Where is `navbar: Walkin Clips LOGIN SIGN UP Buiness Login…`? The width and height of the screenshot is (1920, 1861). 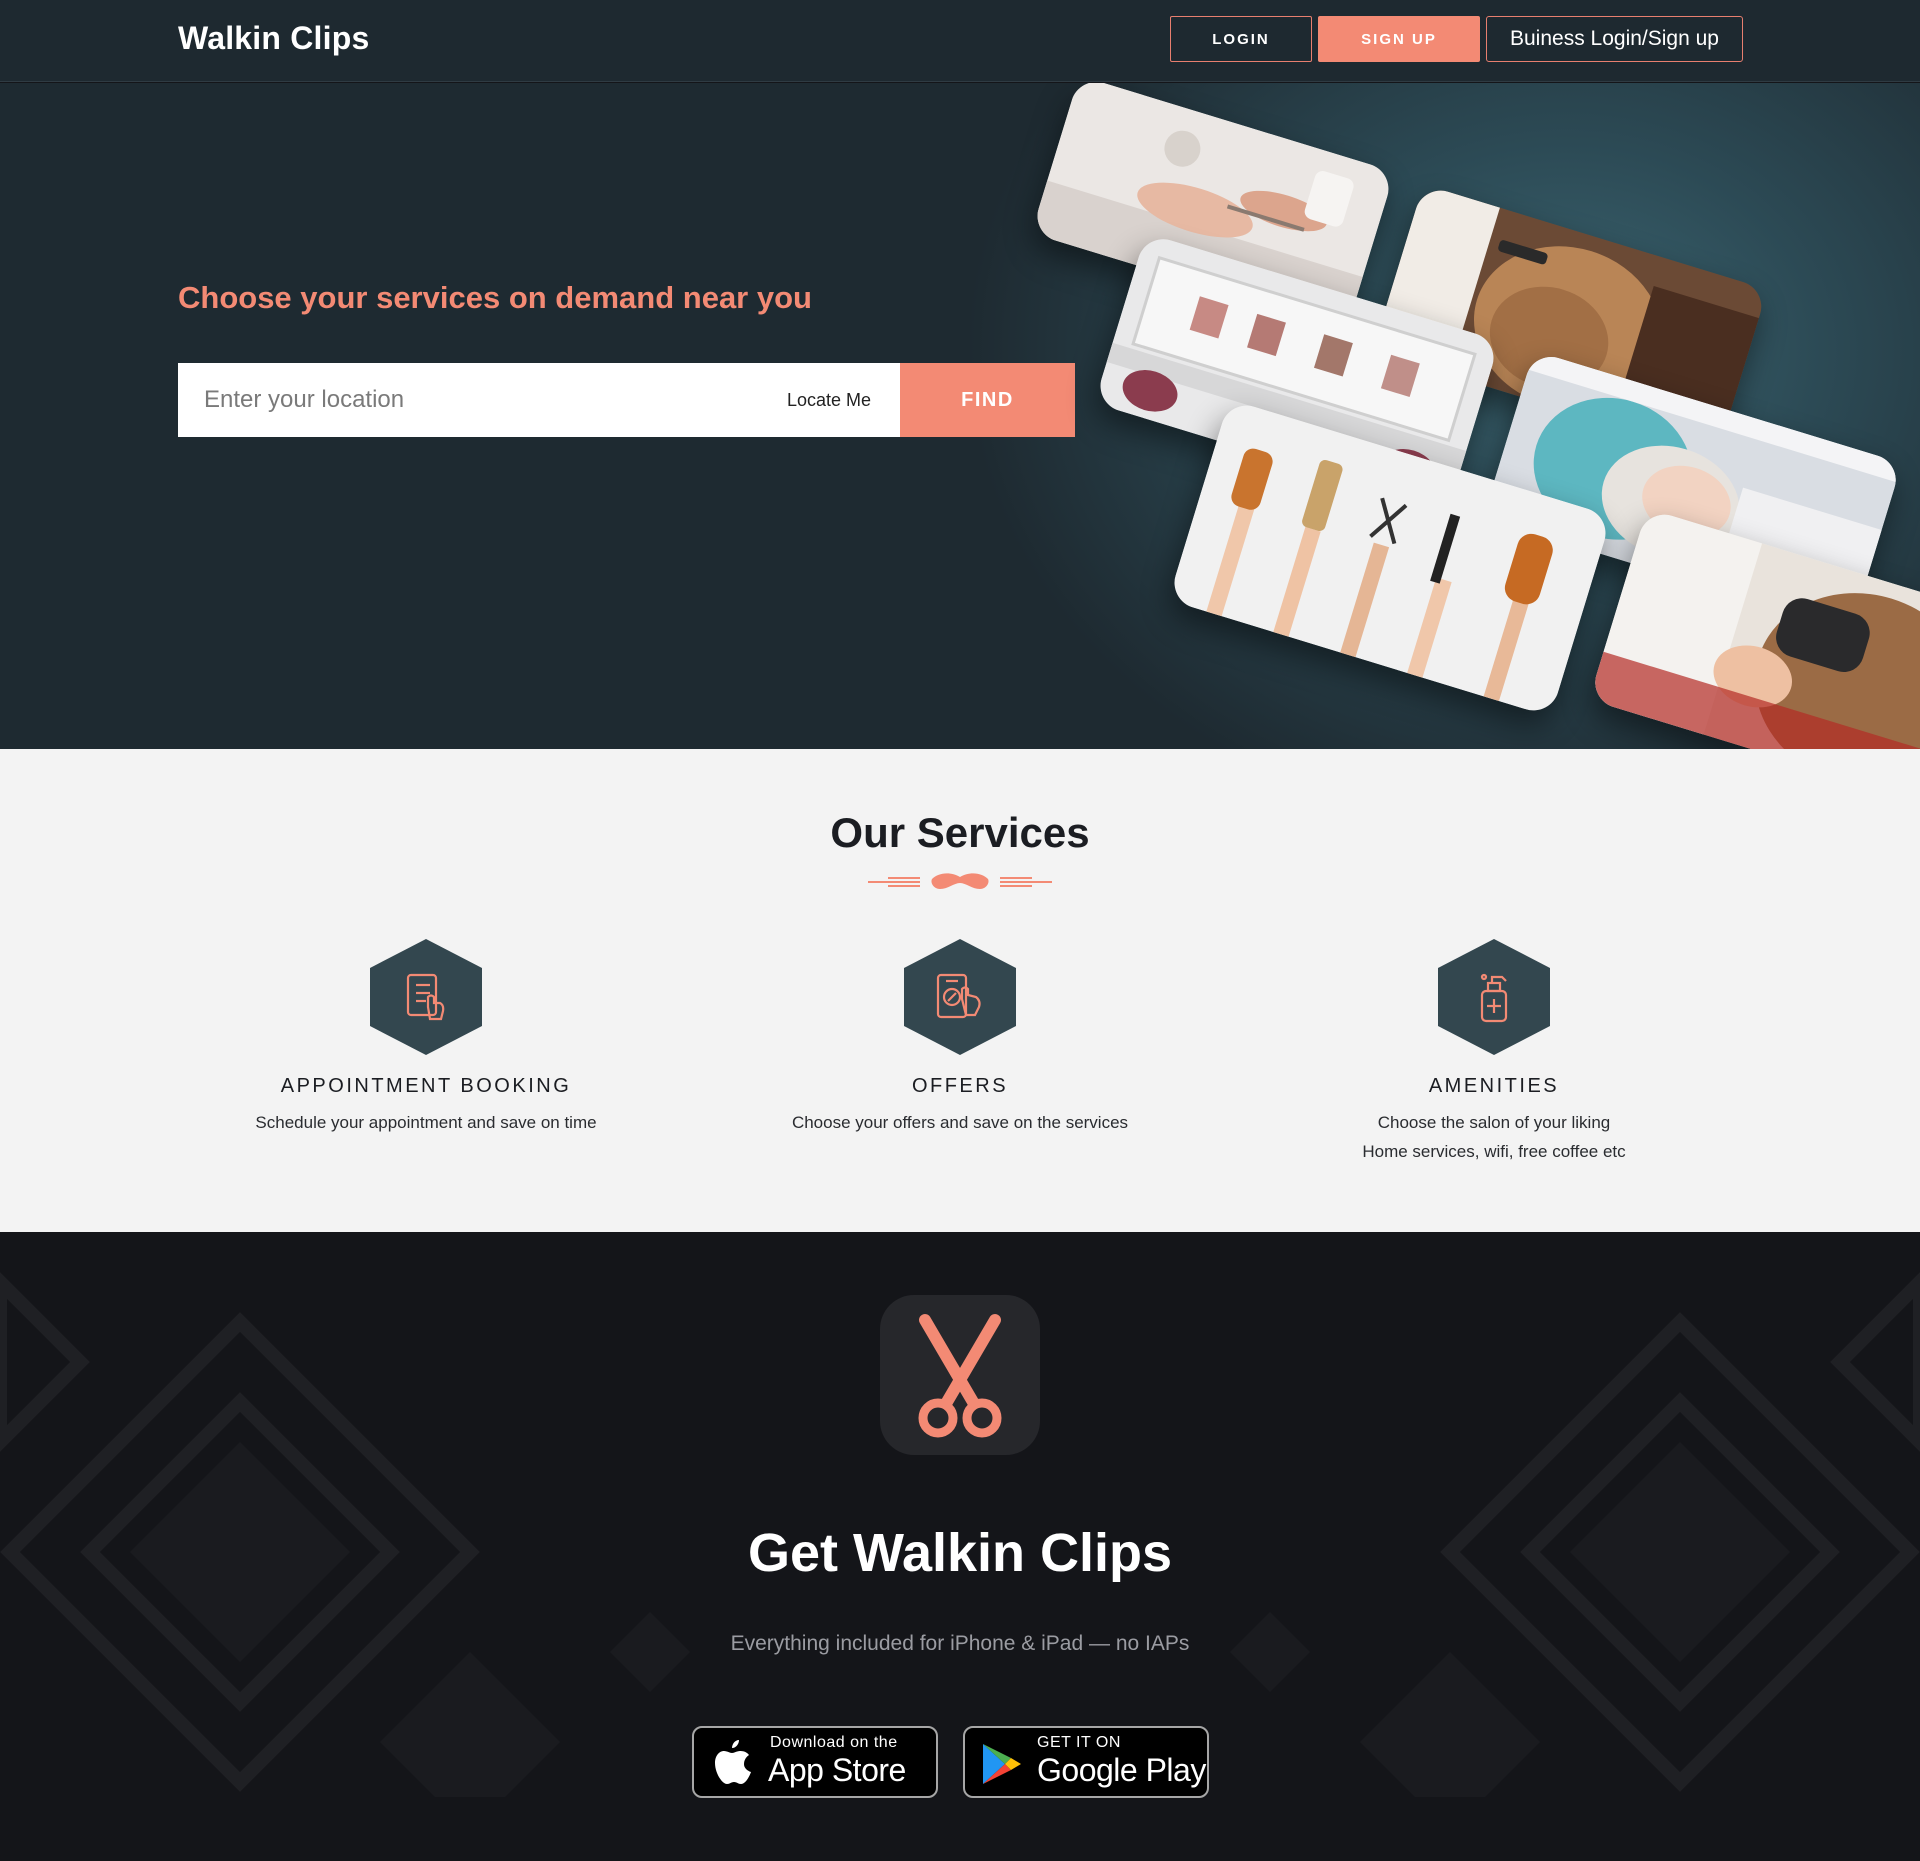 navbar: Walkin Clips LOGIN SIGN UP Buiness Login… is located at coordinates (960, 41).